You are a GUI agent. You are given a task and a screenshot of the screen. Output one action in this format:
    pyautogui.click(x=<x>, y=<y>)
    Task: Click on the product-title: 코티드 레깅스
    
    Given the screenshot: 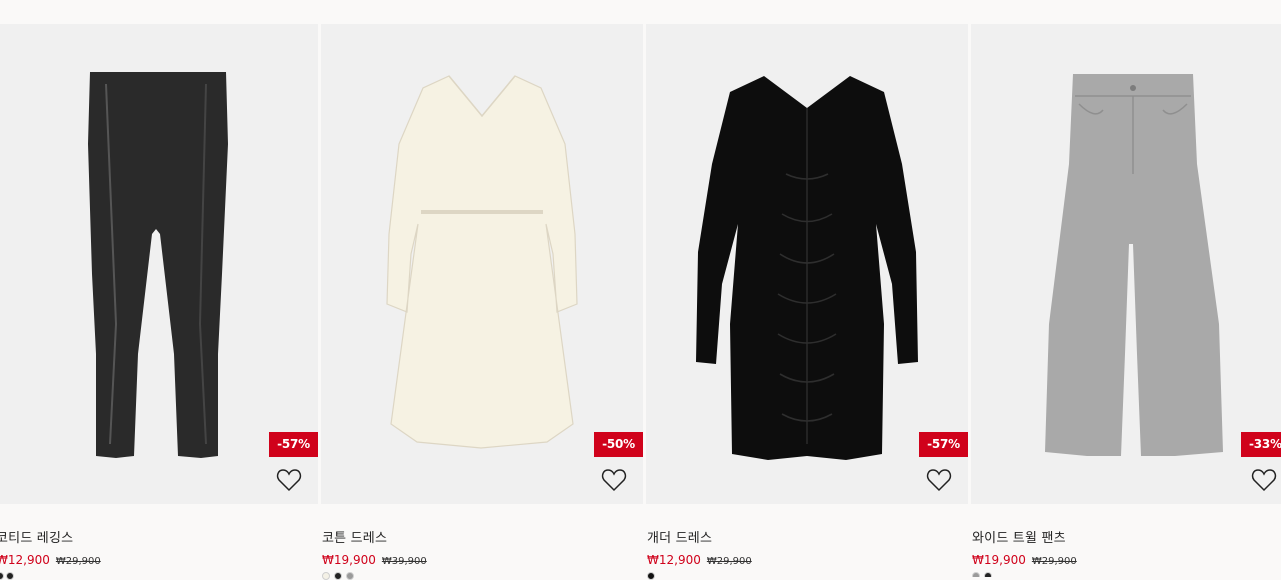 What is the action you would take?
    pyautogui.click(x=36, y=536)
    